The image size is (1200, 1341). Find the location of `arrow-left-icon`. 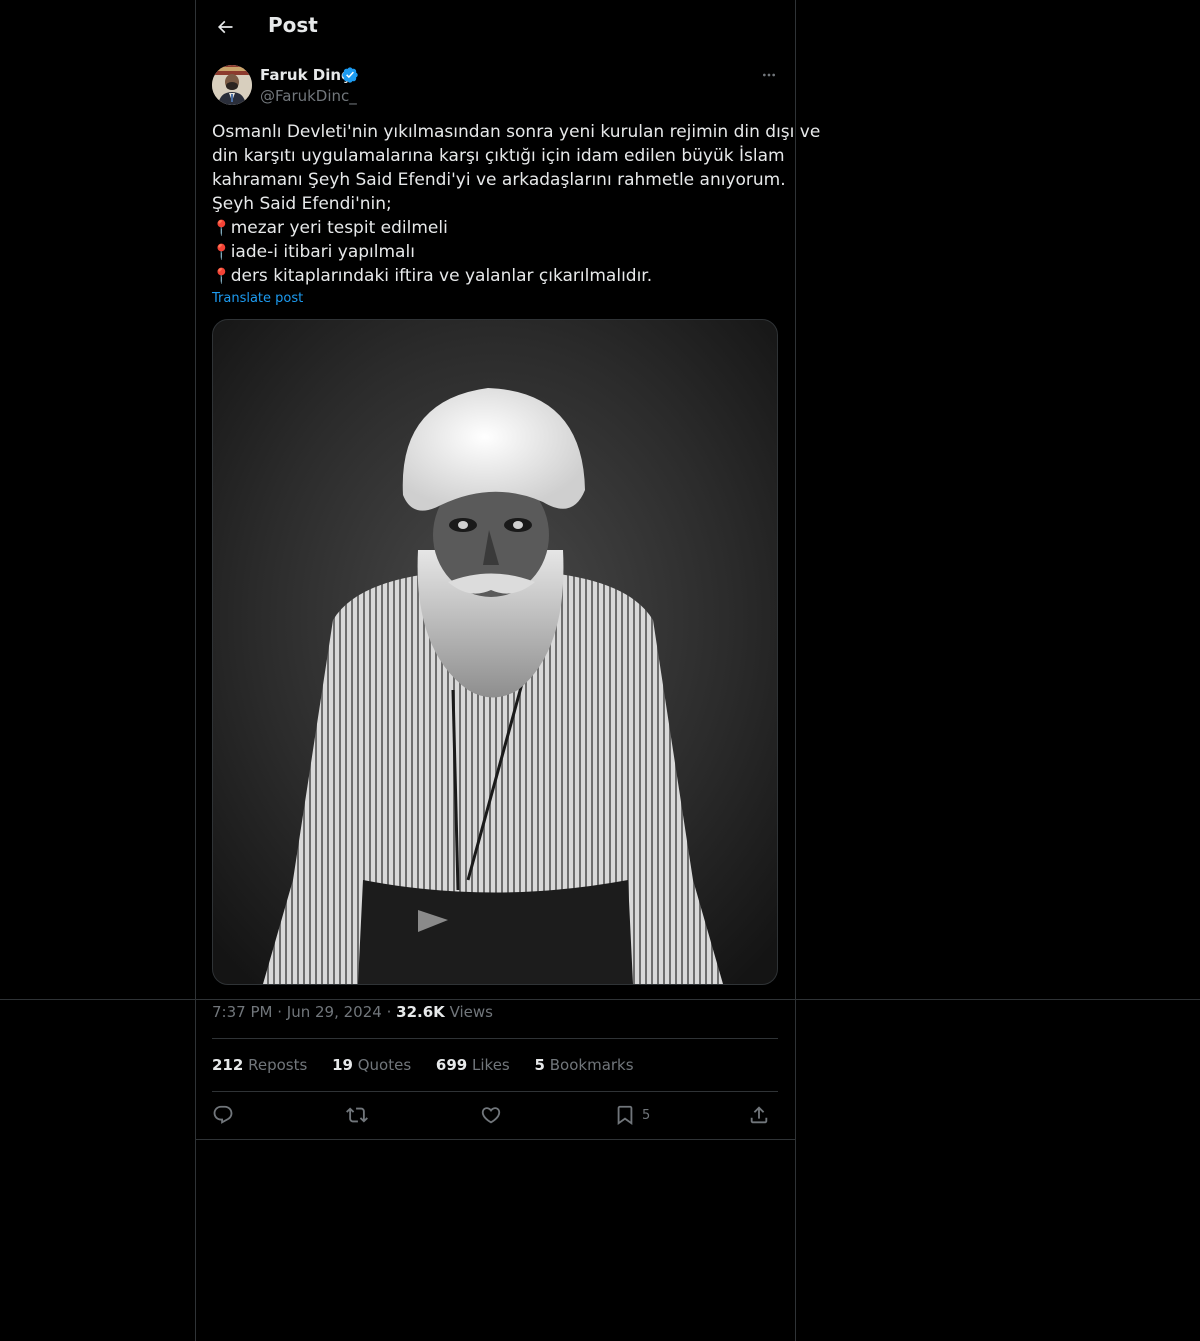

arrow-left-icon is located at coordinates (225, 27).